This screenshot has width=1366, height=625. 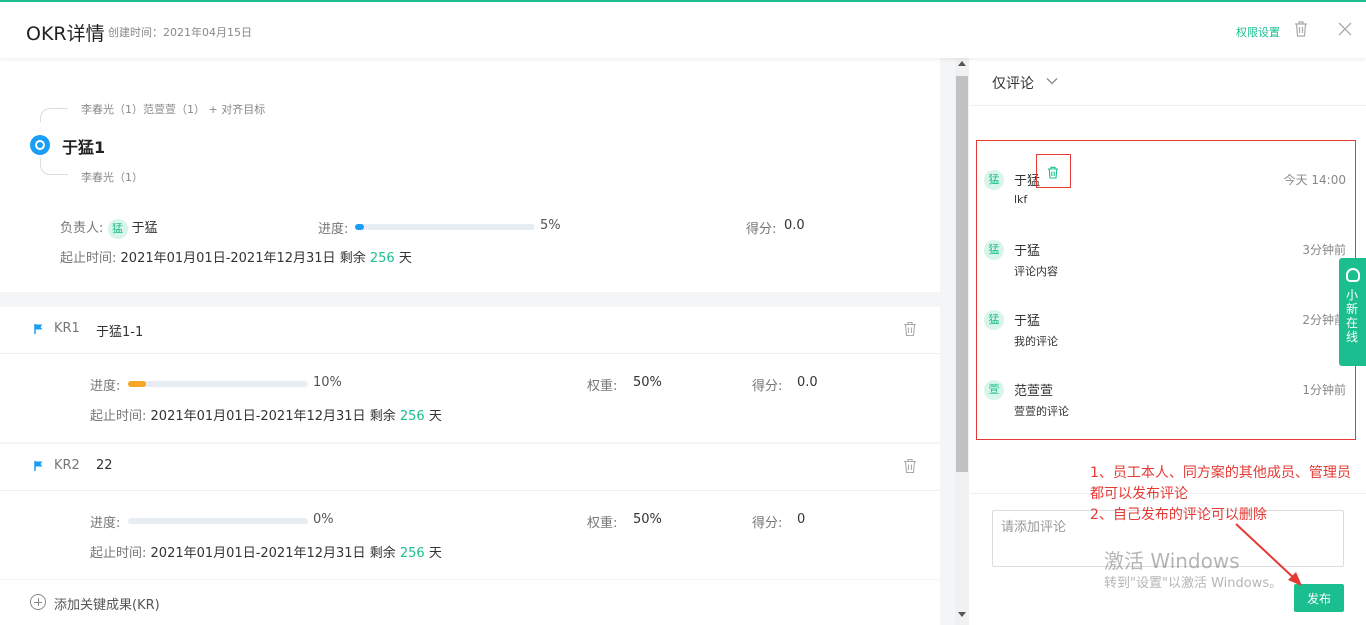 What do you see at coordinates (1314, 180) in the screenshot?
I see `comment-time: 今天 14:00` at bounding box center [1314, 180].